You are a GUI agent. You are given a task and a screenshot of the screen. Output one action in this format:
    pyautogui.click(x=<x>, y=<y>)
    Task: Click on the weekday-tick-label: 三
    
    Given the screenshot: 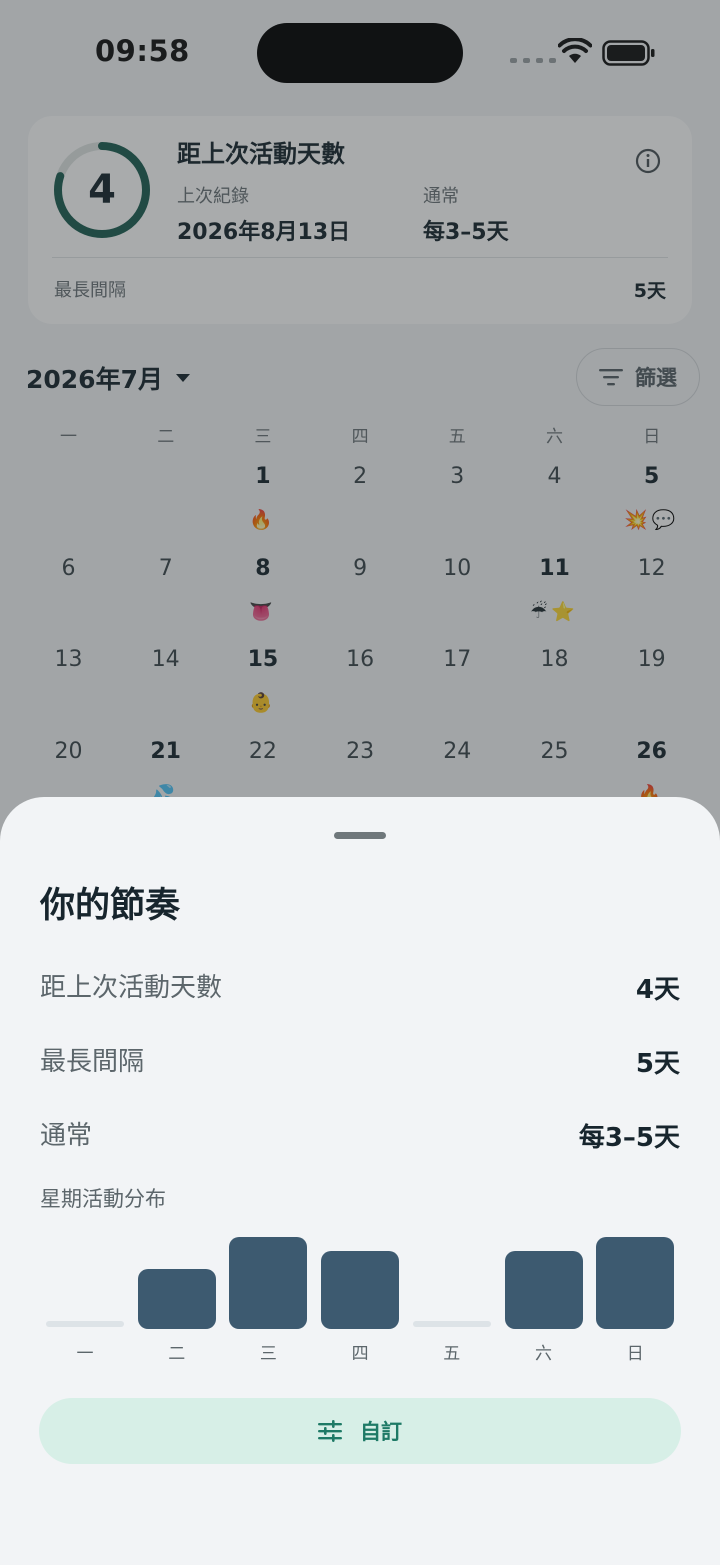 What is the action you would take?
    pyautogui.click(x=268, y=1354)
    